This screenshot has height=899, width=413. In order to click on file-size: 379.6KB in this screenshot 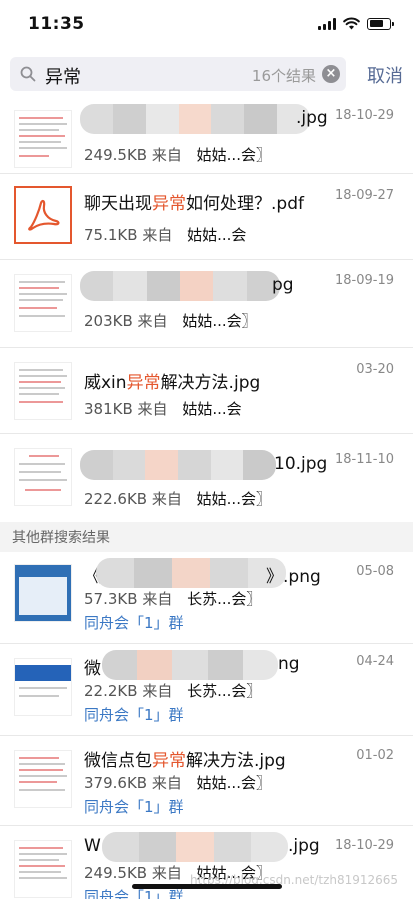, I will do `click(116, 783)`.